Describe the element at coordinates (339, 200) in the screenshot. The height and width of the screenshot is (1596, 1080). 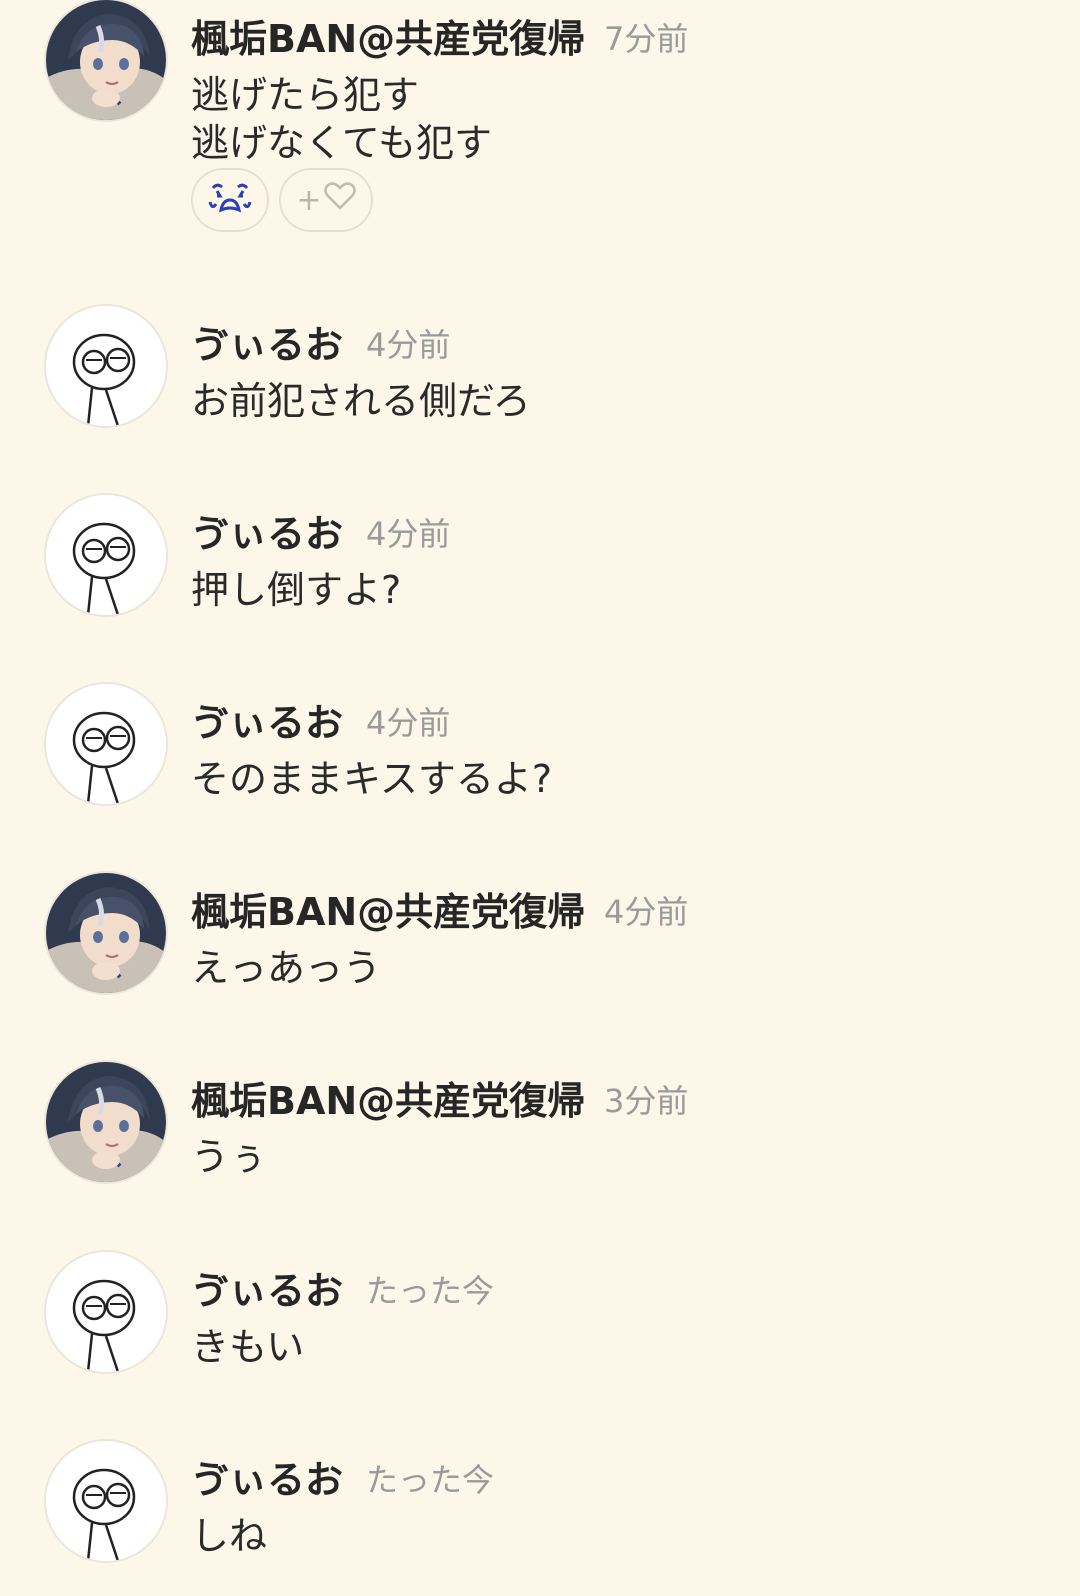
I see `heart-outline-icon` at that location.